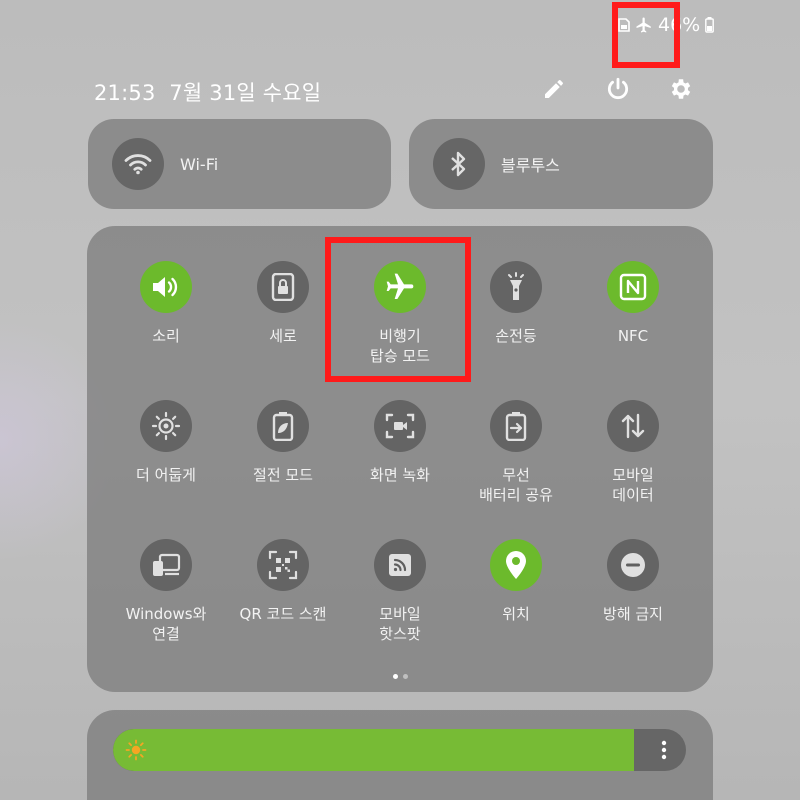 The width and height of the screenshot is (800, 800). What do you see at coordinates (400, 565) in the screenshot?
I see `hotspot-icon` at bounding box center [400, 565].